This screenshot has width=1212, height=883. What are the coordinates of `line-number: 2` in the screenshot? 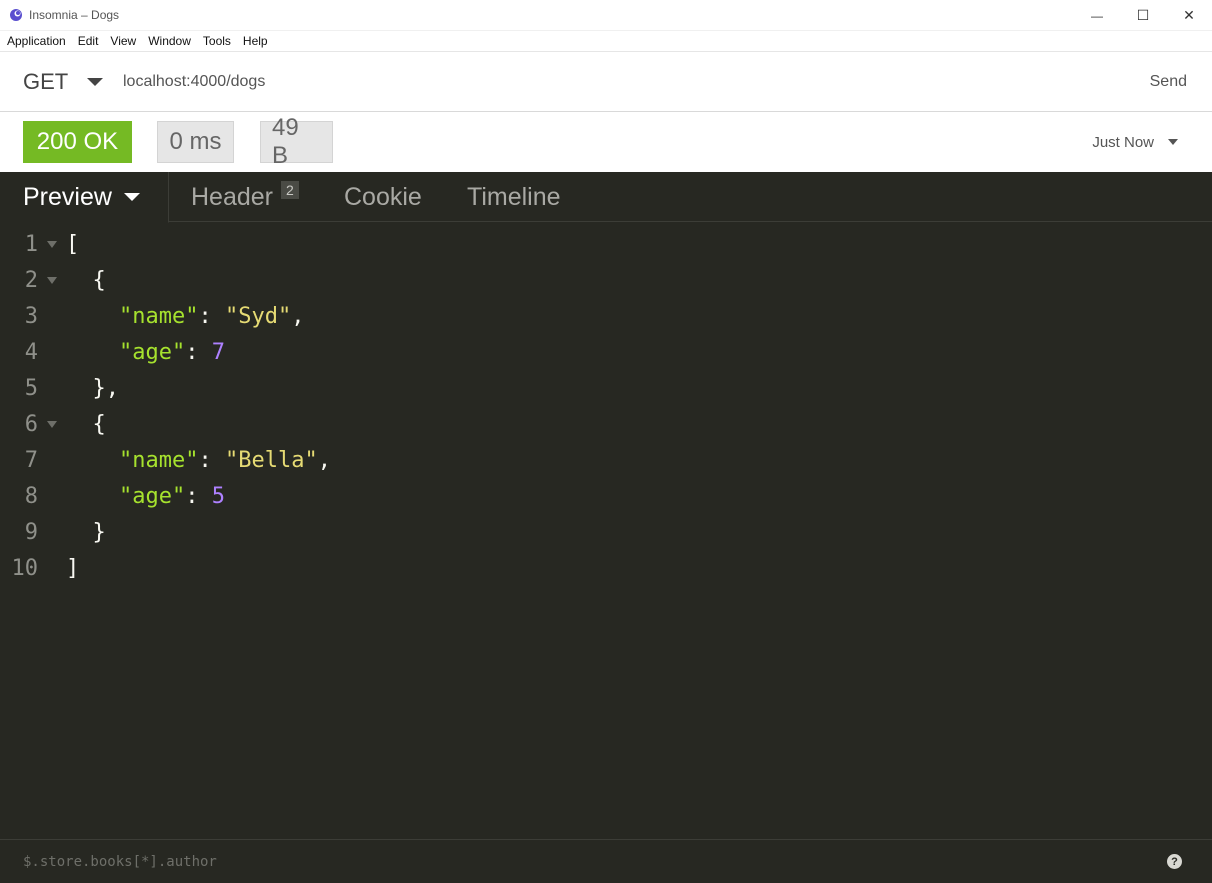 It's located at (31, 280).